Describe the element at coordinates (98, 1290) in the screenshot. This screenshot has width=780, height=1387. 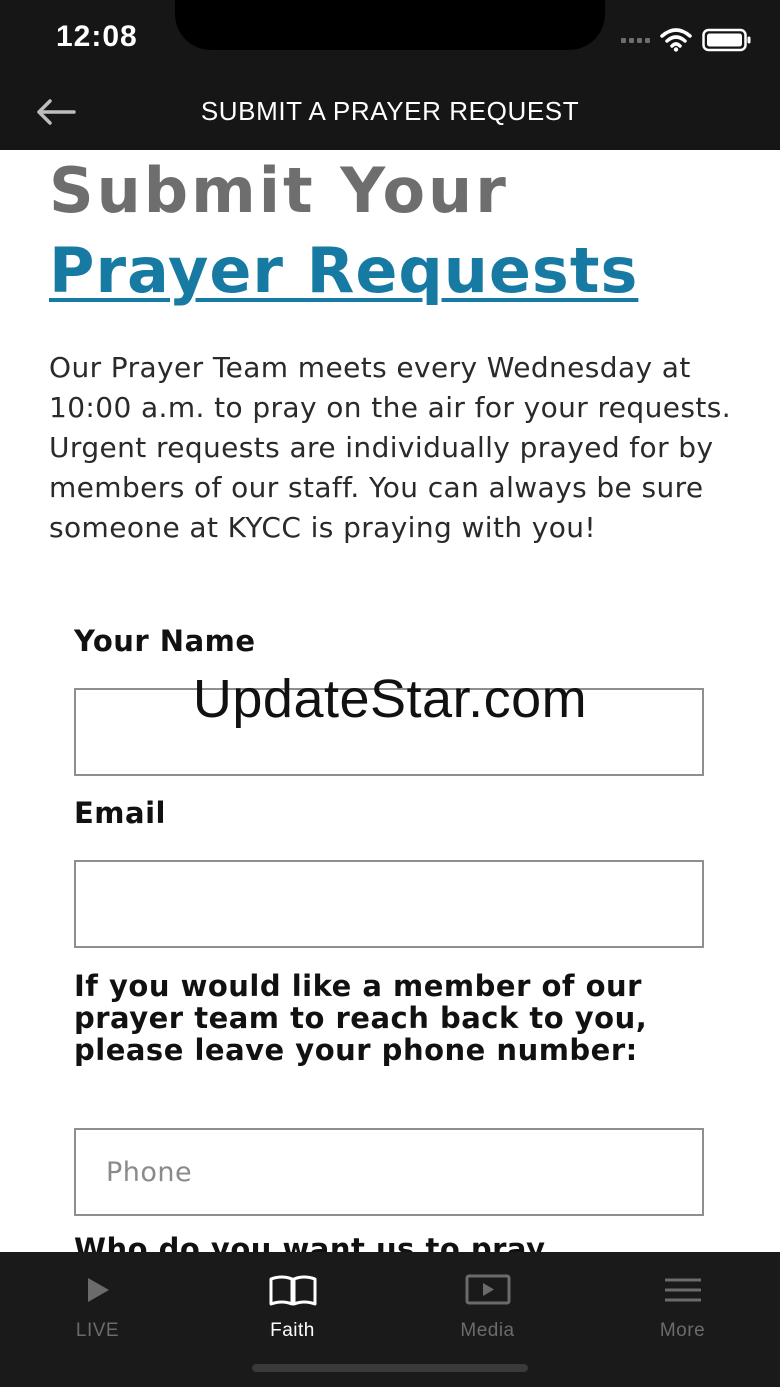
I see `play-icon` at that location.